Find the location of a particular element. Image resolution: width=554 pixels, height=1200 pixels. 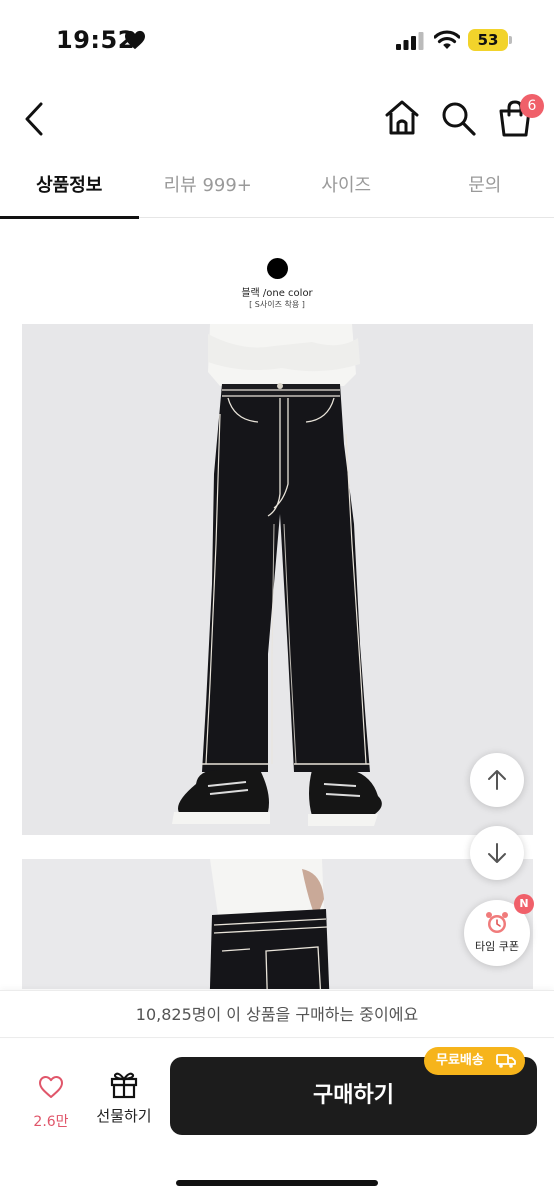

truck-icon is located at coordinates (506, 1061).